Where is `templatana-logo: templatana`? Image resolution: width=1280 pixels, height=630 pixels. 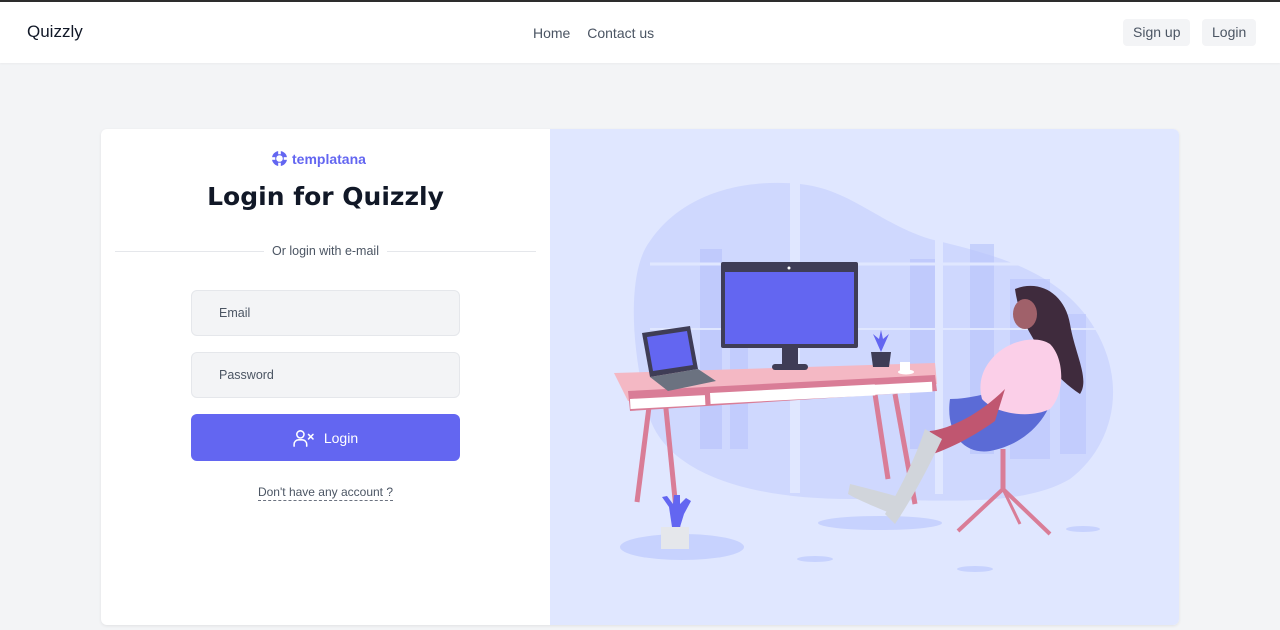
templatana-logo: templatana is located at coordinates (318, 158).